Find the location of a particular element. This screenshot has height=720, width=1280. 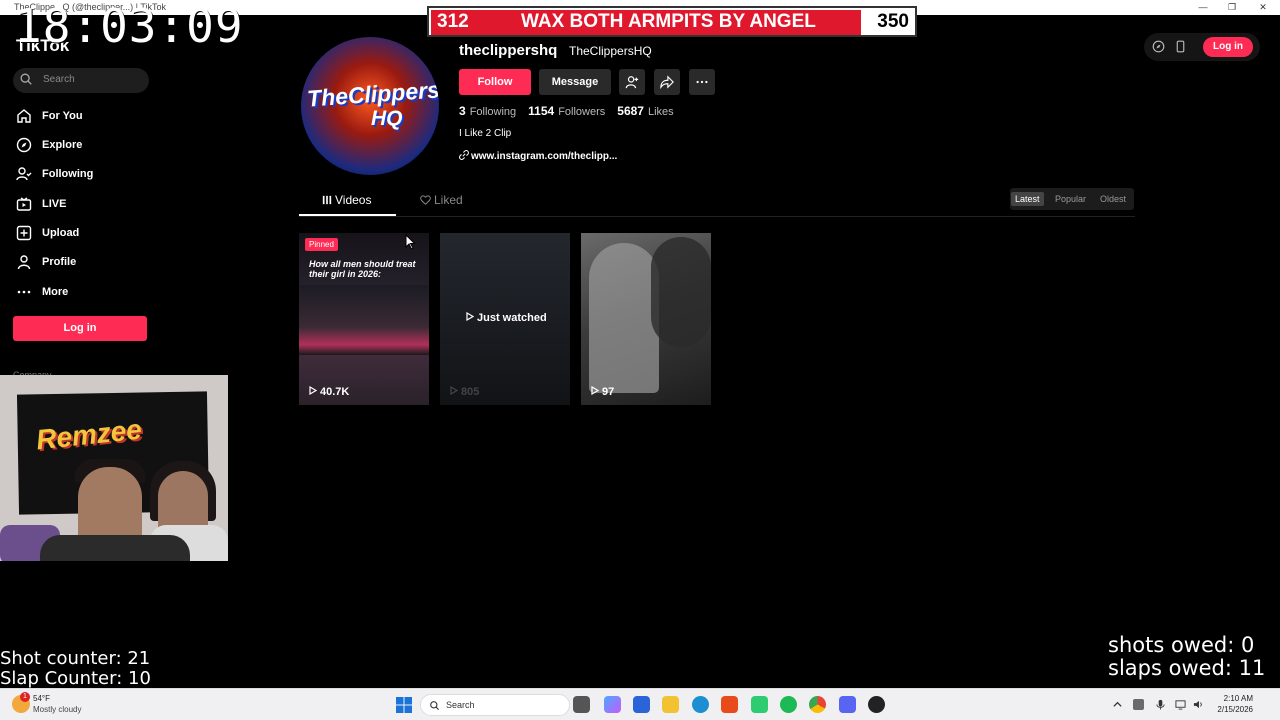

likes-label: Likes is located at coordinates (660, 112).